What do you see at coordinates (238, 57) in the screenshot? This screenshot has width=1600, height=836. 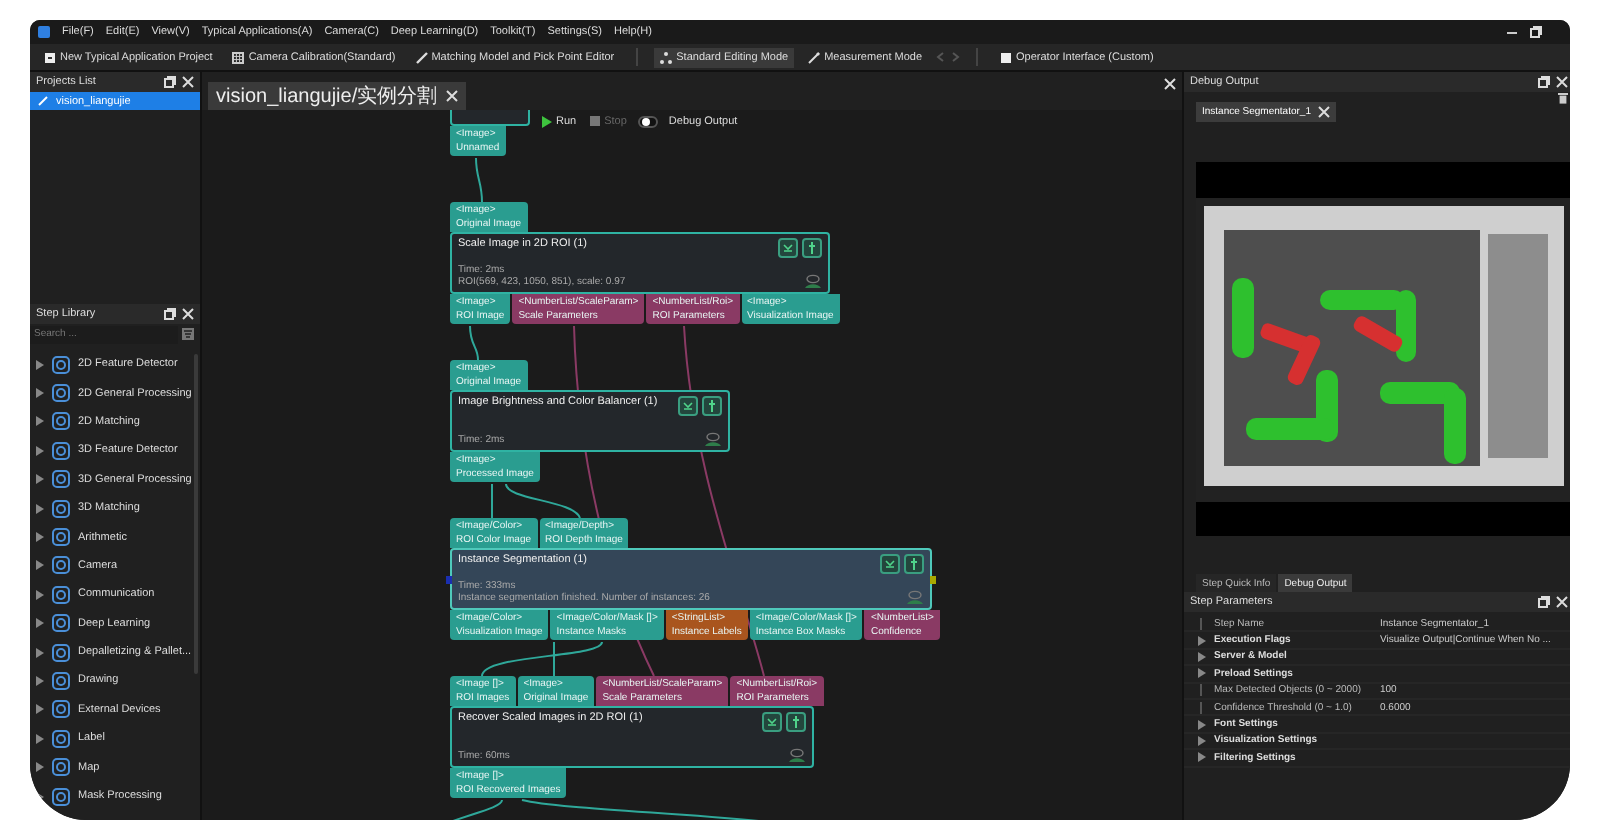 I see `grid-icon` at bounding box center [238, 57].